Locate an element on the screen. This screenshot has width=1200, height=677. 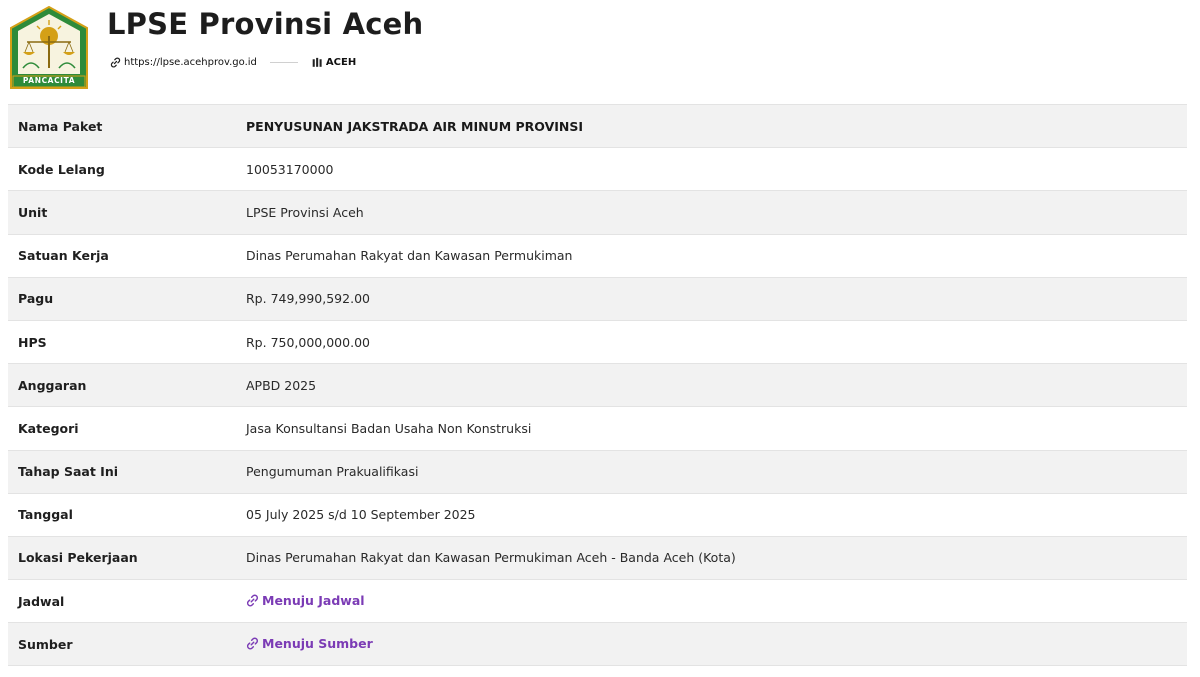
jadwal-link: Menuju Jadwal is located at coordinates (305, 600).